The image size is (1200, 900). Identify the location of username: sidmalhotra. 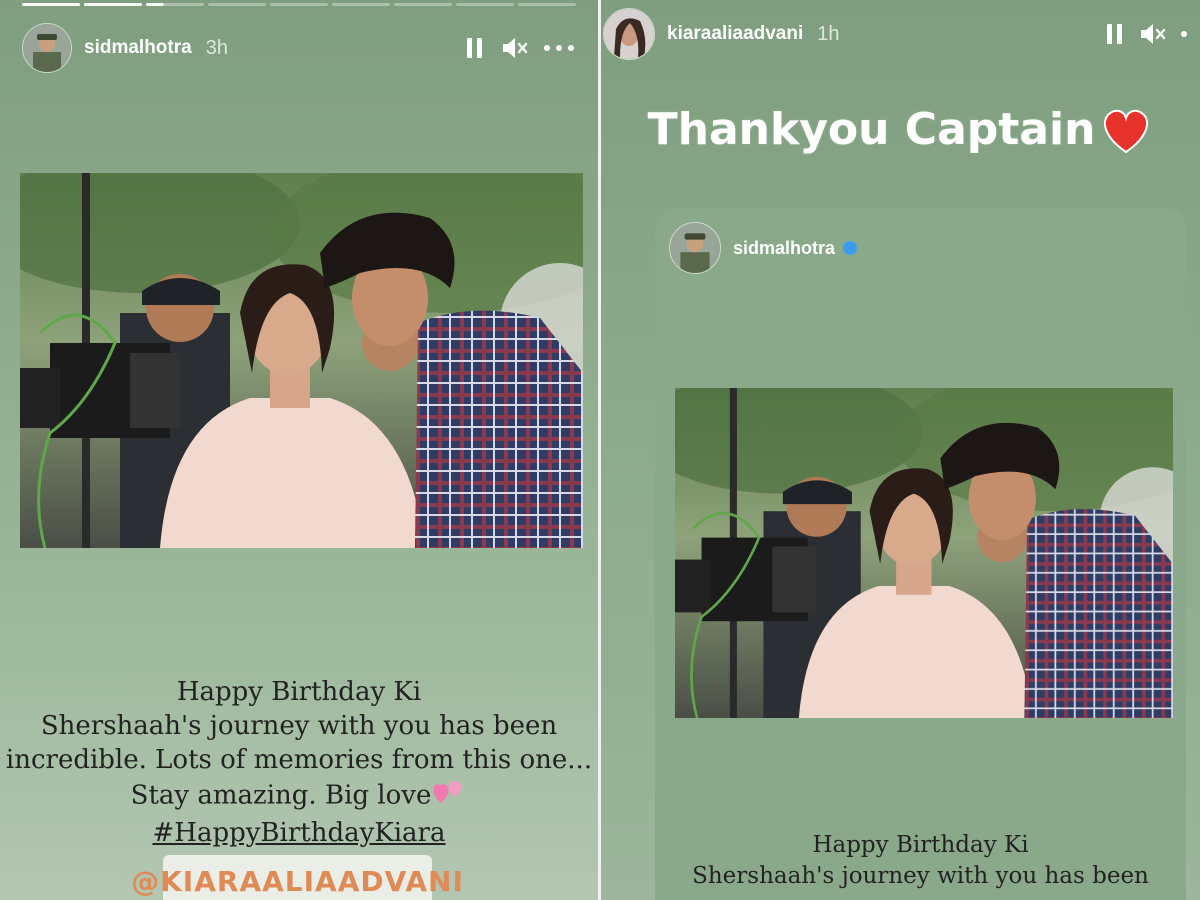
(138, 48).